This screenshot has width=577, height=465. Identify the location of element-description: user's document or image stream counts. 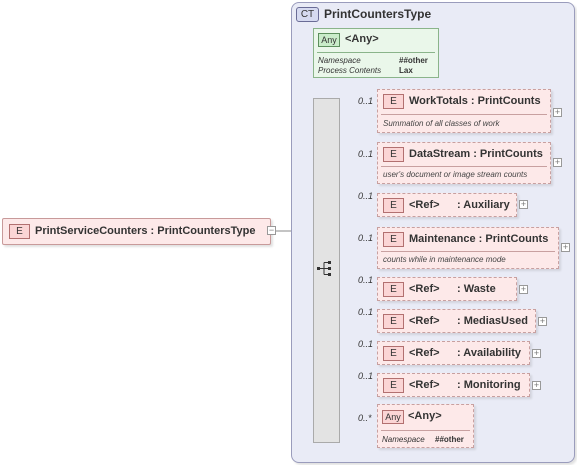
(455, 174).